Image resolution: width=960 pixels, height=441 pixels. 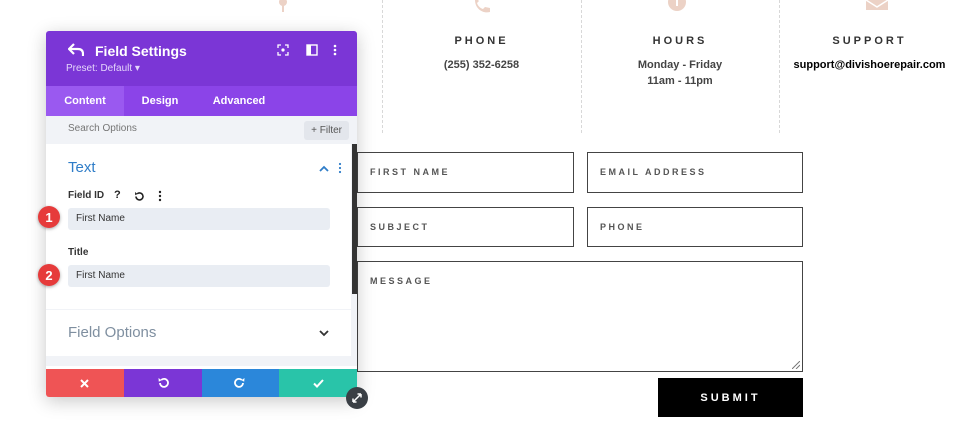 I want to click on cancel-button, so click(x=85, y=383).